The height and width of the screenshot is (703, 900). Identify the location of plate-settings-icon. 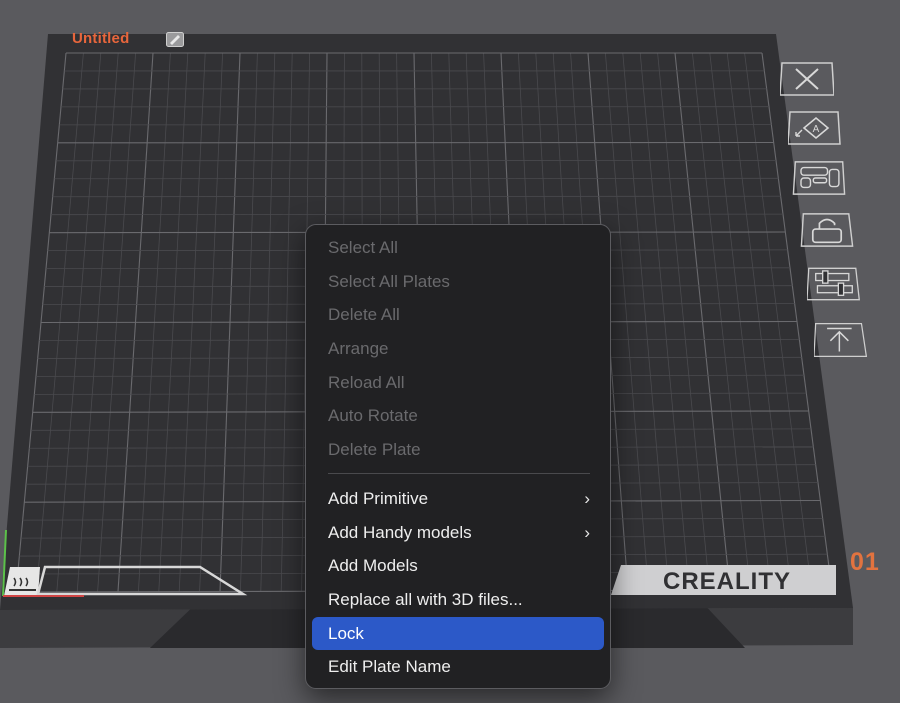
(833, 284).